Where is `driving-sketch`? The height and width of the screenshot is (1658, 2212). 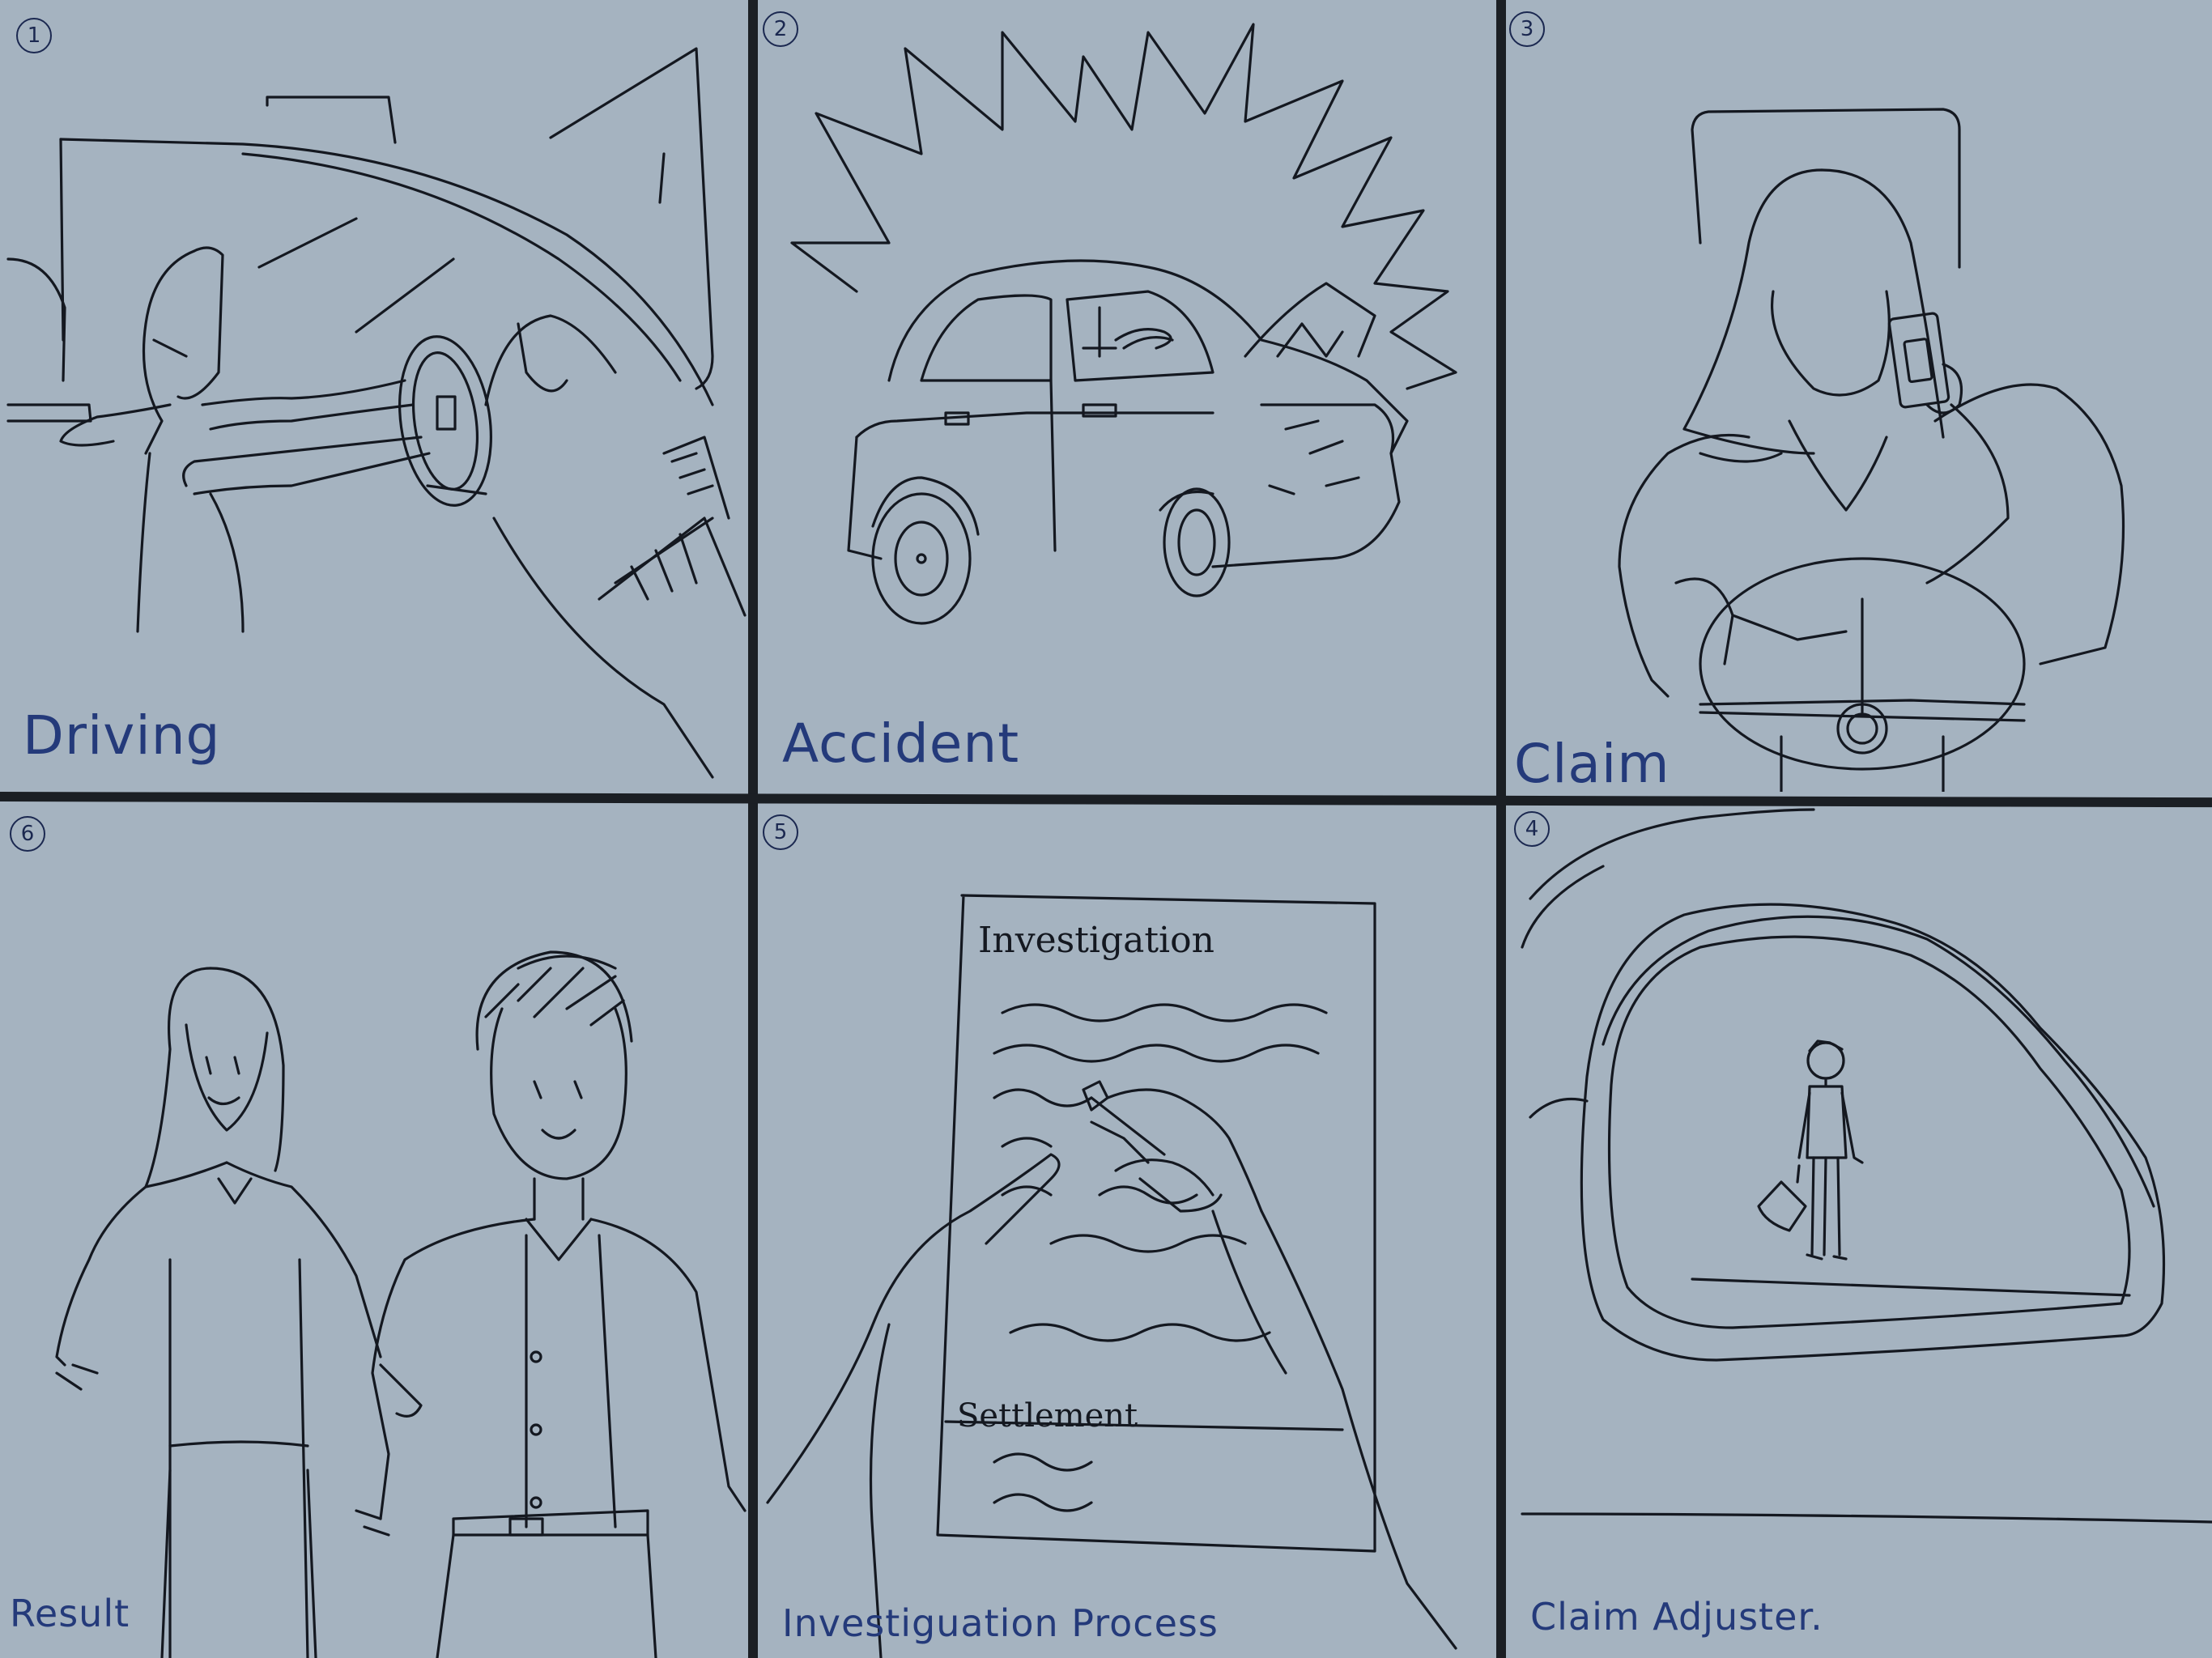 driving-sketch is located at coordinates (377, 413).